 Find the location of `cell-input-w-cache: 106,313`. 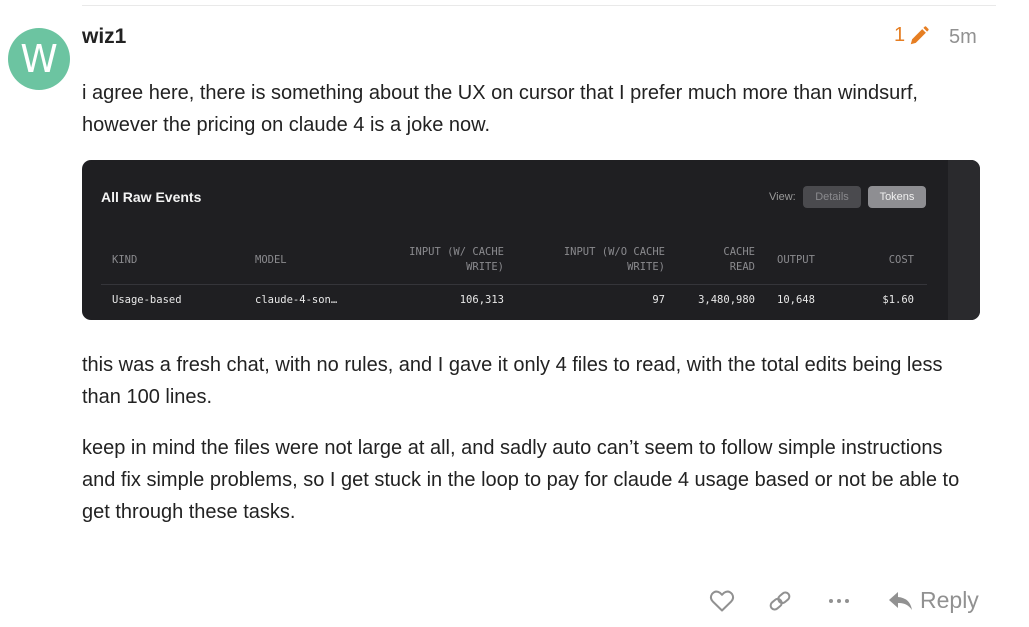

cell-input-w-cache: 106,313 is located at coordinates (481, 300).